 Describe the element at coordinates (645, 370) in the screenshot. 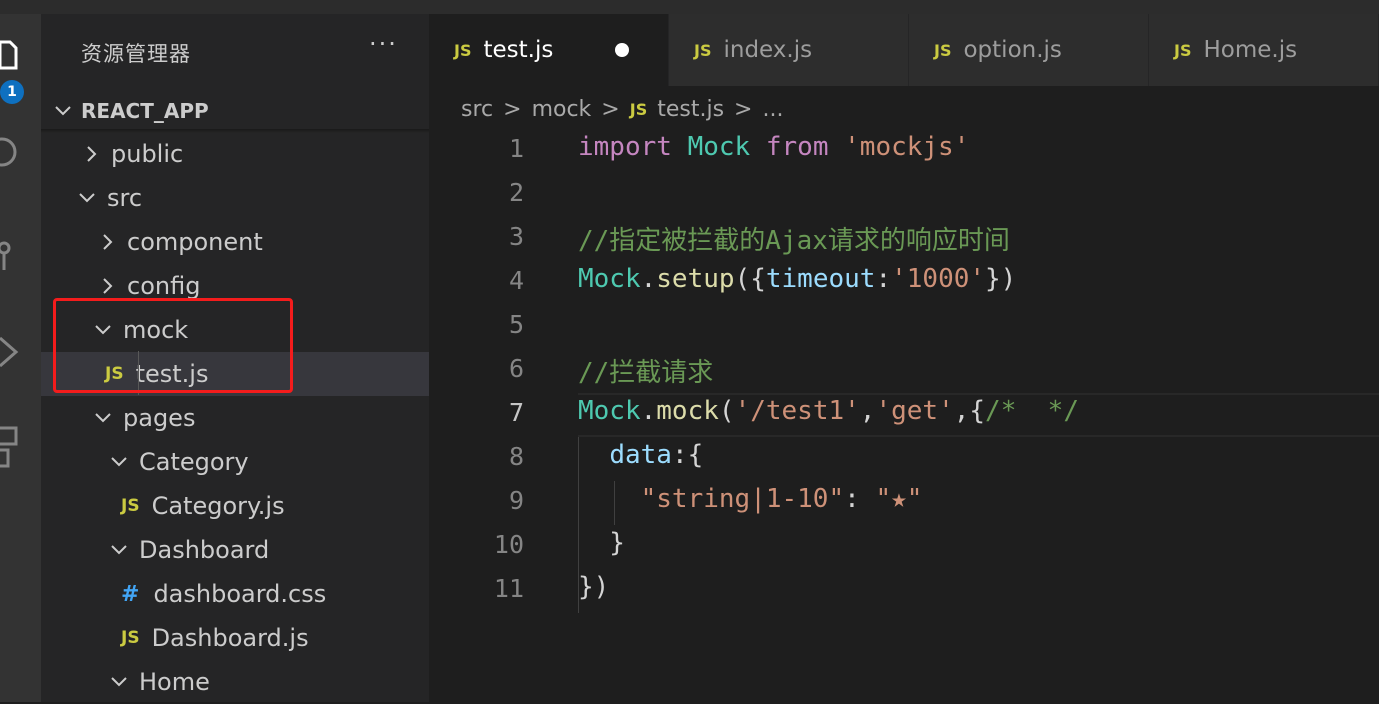

I see `code-line: //拦截请求` at that location.